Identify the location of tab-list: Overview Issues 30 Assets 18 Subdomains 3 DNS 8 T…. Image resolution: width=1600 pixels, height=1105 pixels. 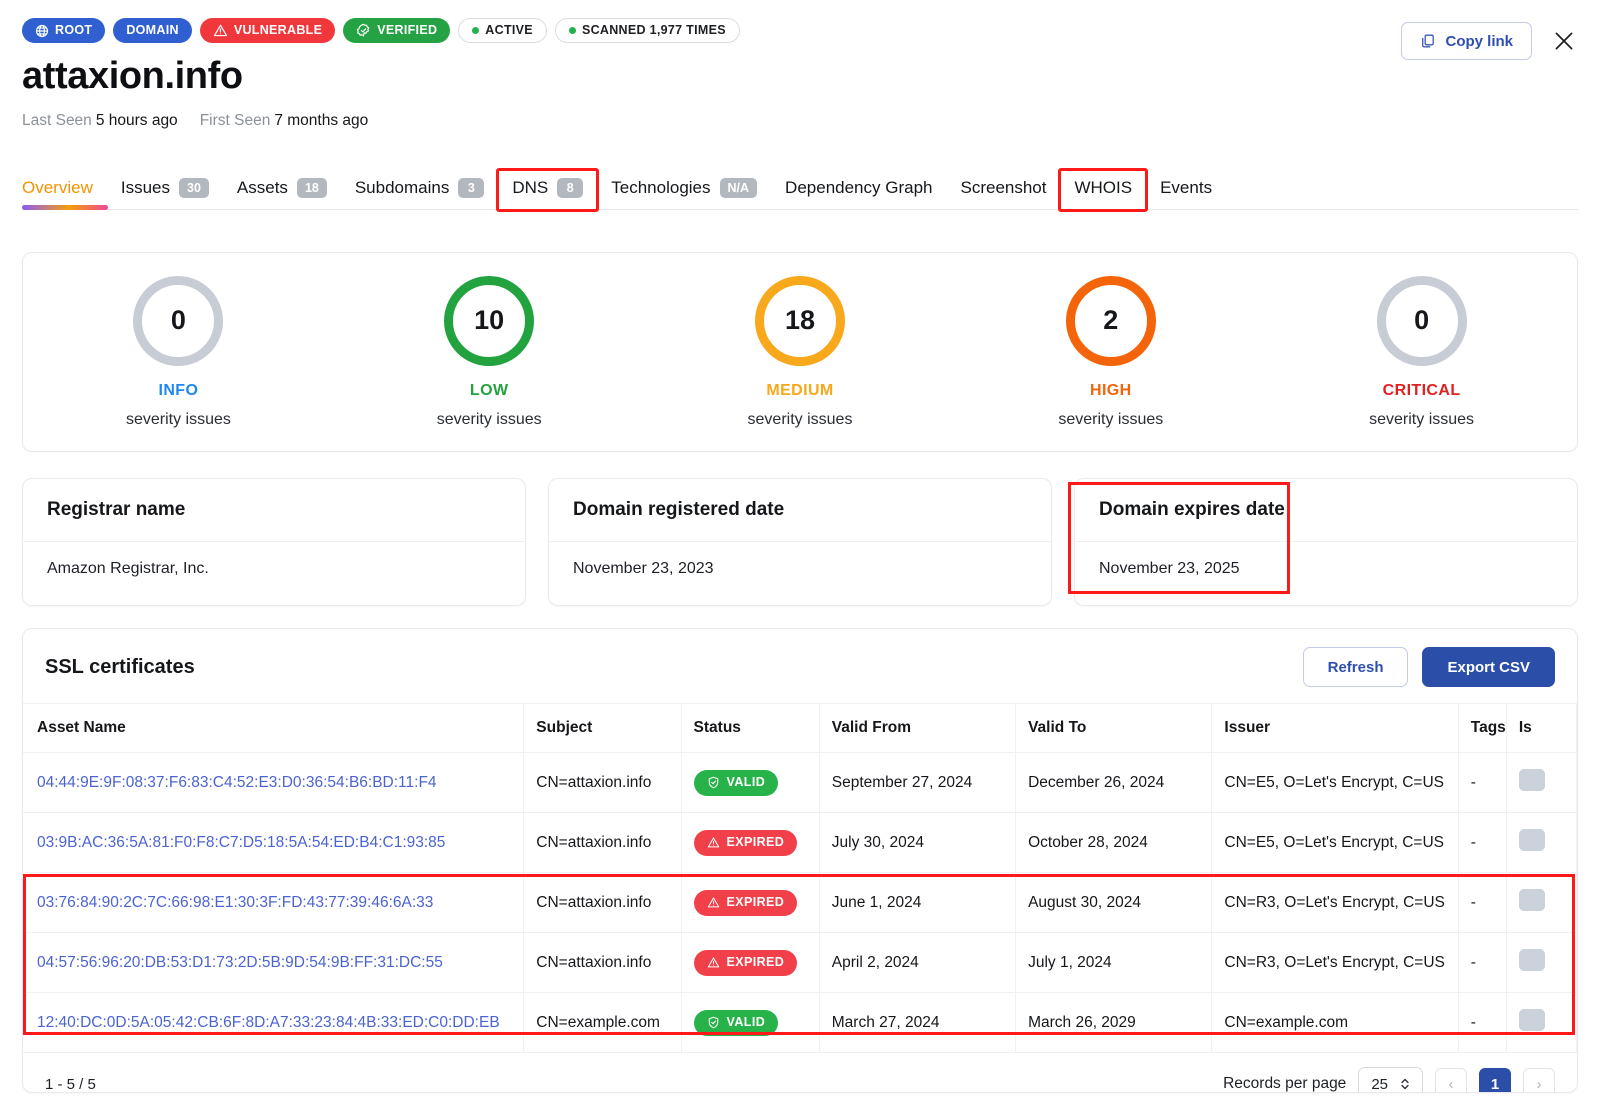
(800, 190).